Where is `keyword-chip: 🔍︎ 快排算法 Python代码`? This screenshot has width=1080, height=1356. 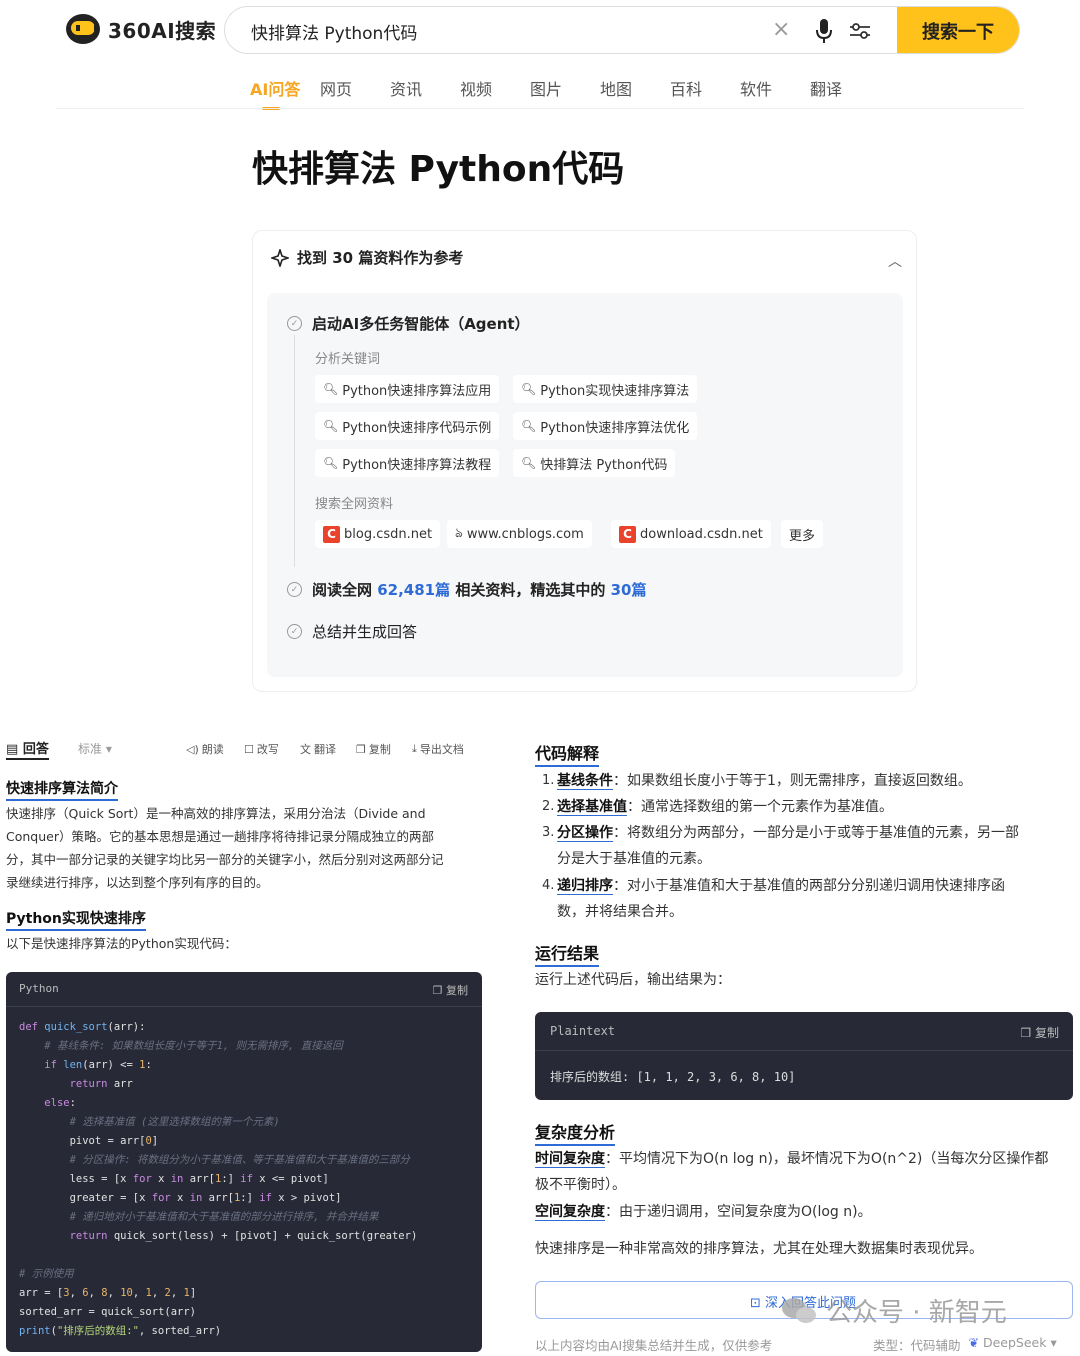
keyword-chip: 🔍︎ 快排算法 Python代码 is located at coordinates (594, 463).